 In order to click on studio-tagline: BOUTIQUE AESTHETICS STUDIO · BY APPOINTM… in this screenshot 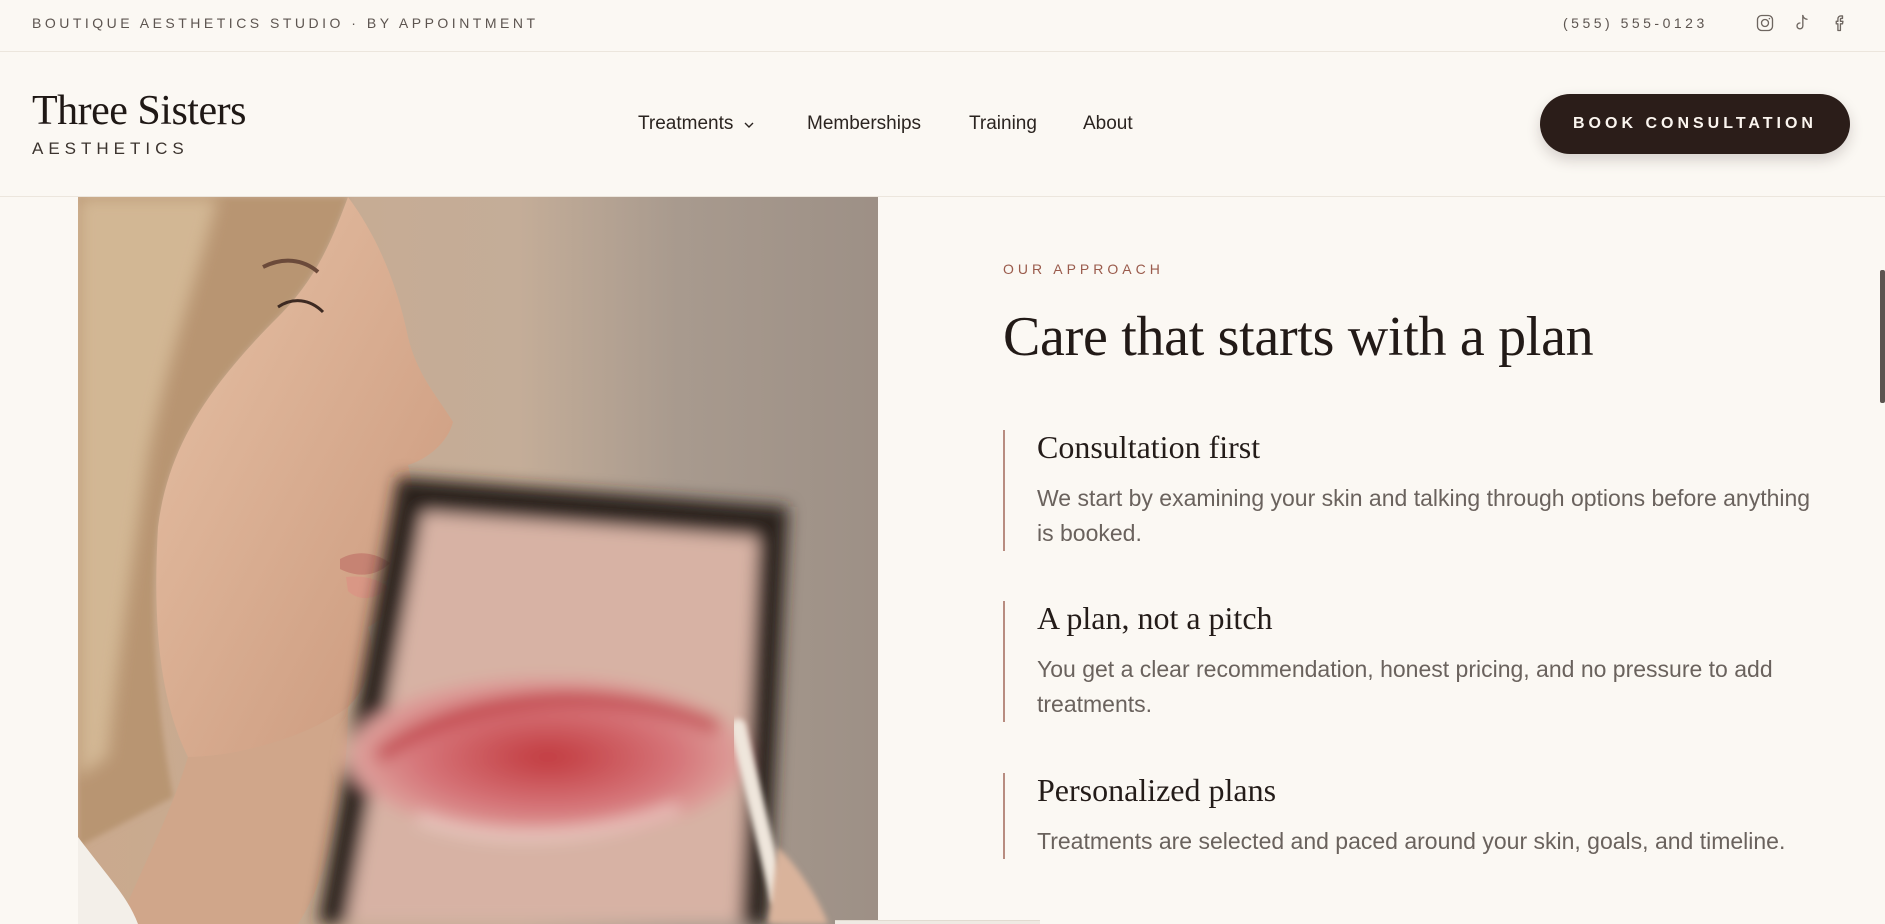, I will do `click(285, 23)`.